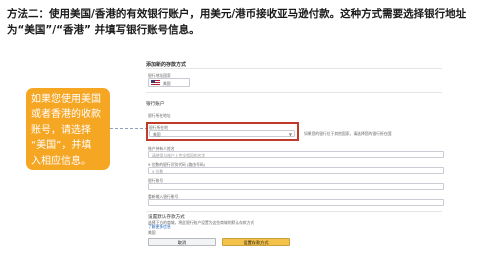 The width and height of the screenshot is (499, 274). Describe the element at coordinates (166, 65) in the screenshot. I see `form-title: 添加新的存款方式` at that location.